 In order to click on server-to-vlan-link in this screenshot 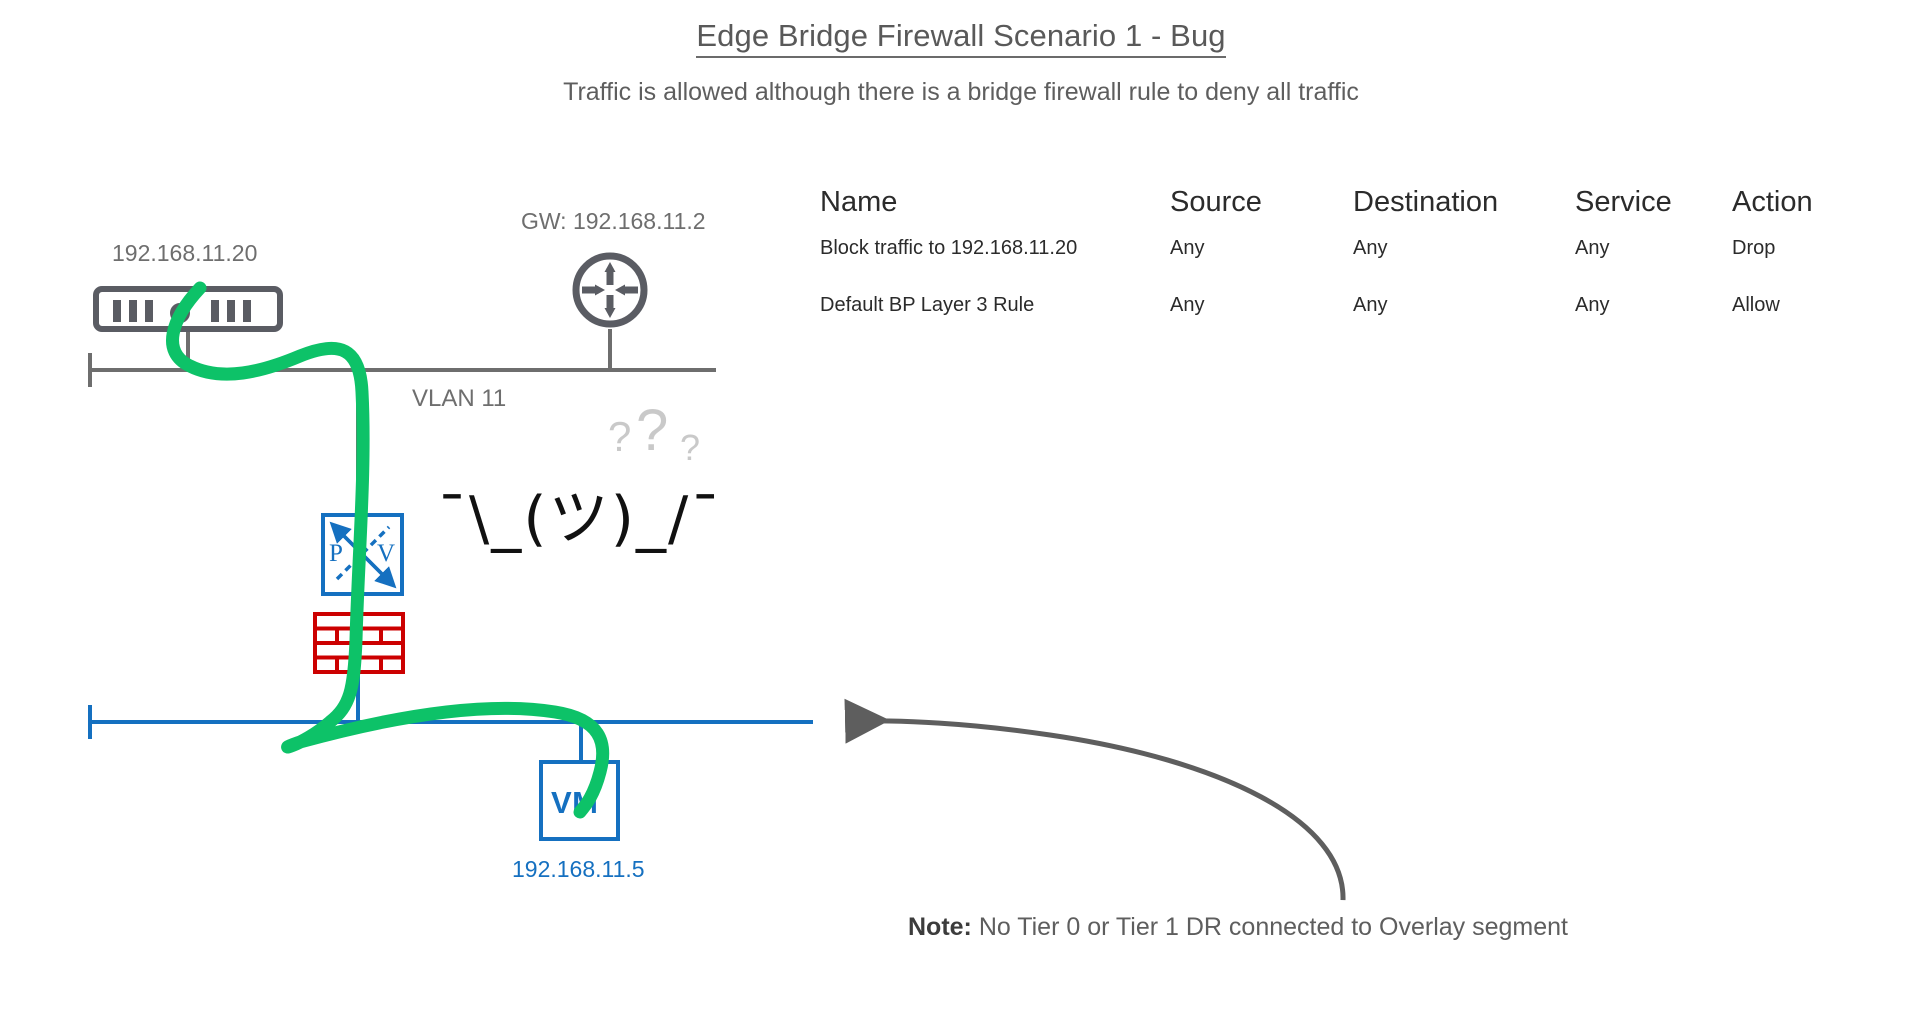, I will do `click(188, 351)`.